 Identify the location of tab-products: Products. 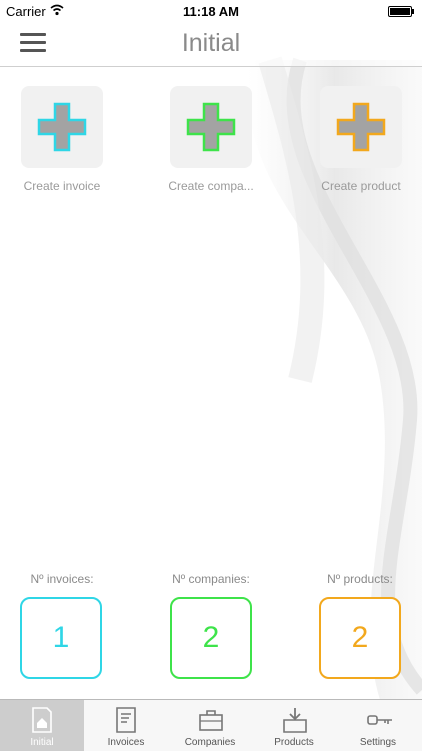
(294, 725).